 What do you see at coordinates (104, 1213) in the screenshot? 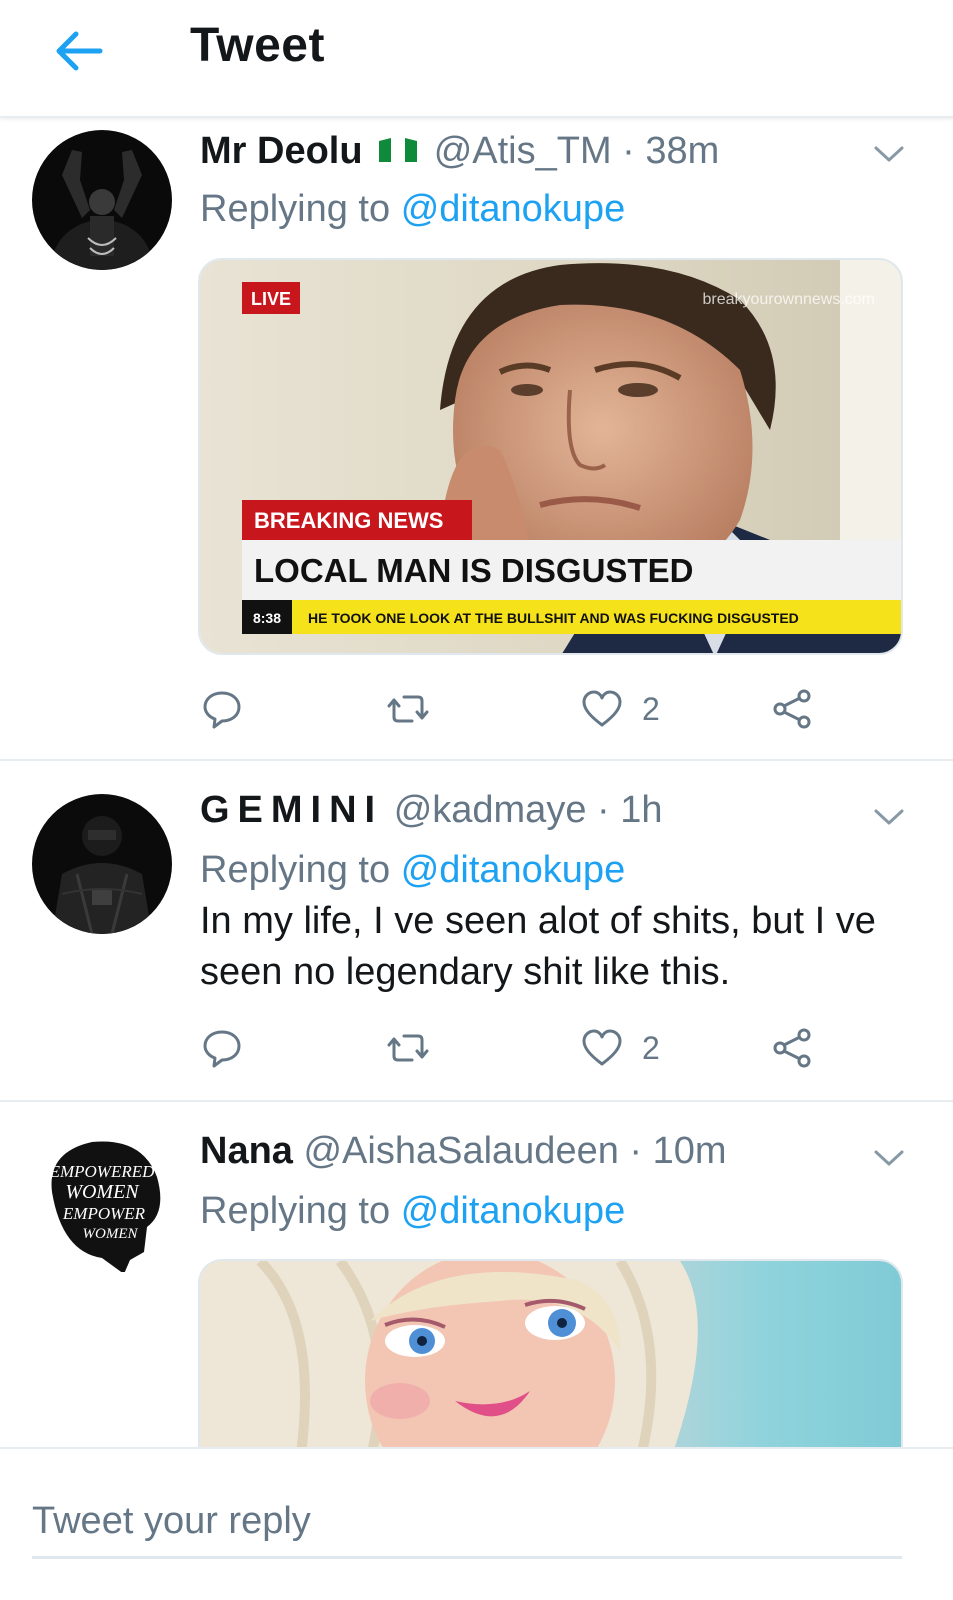
I see `svg-text: EMPOWER` at bounding box center [104, 1213].